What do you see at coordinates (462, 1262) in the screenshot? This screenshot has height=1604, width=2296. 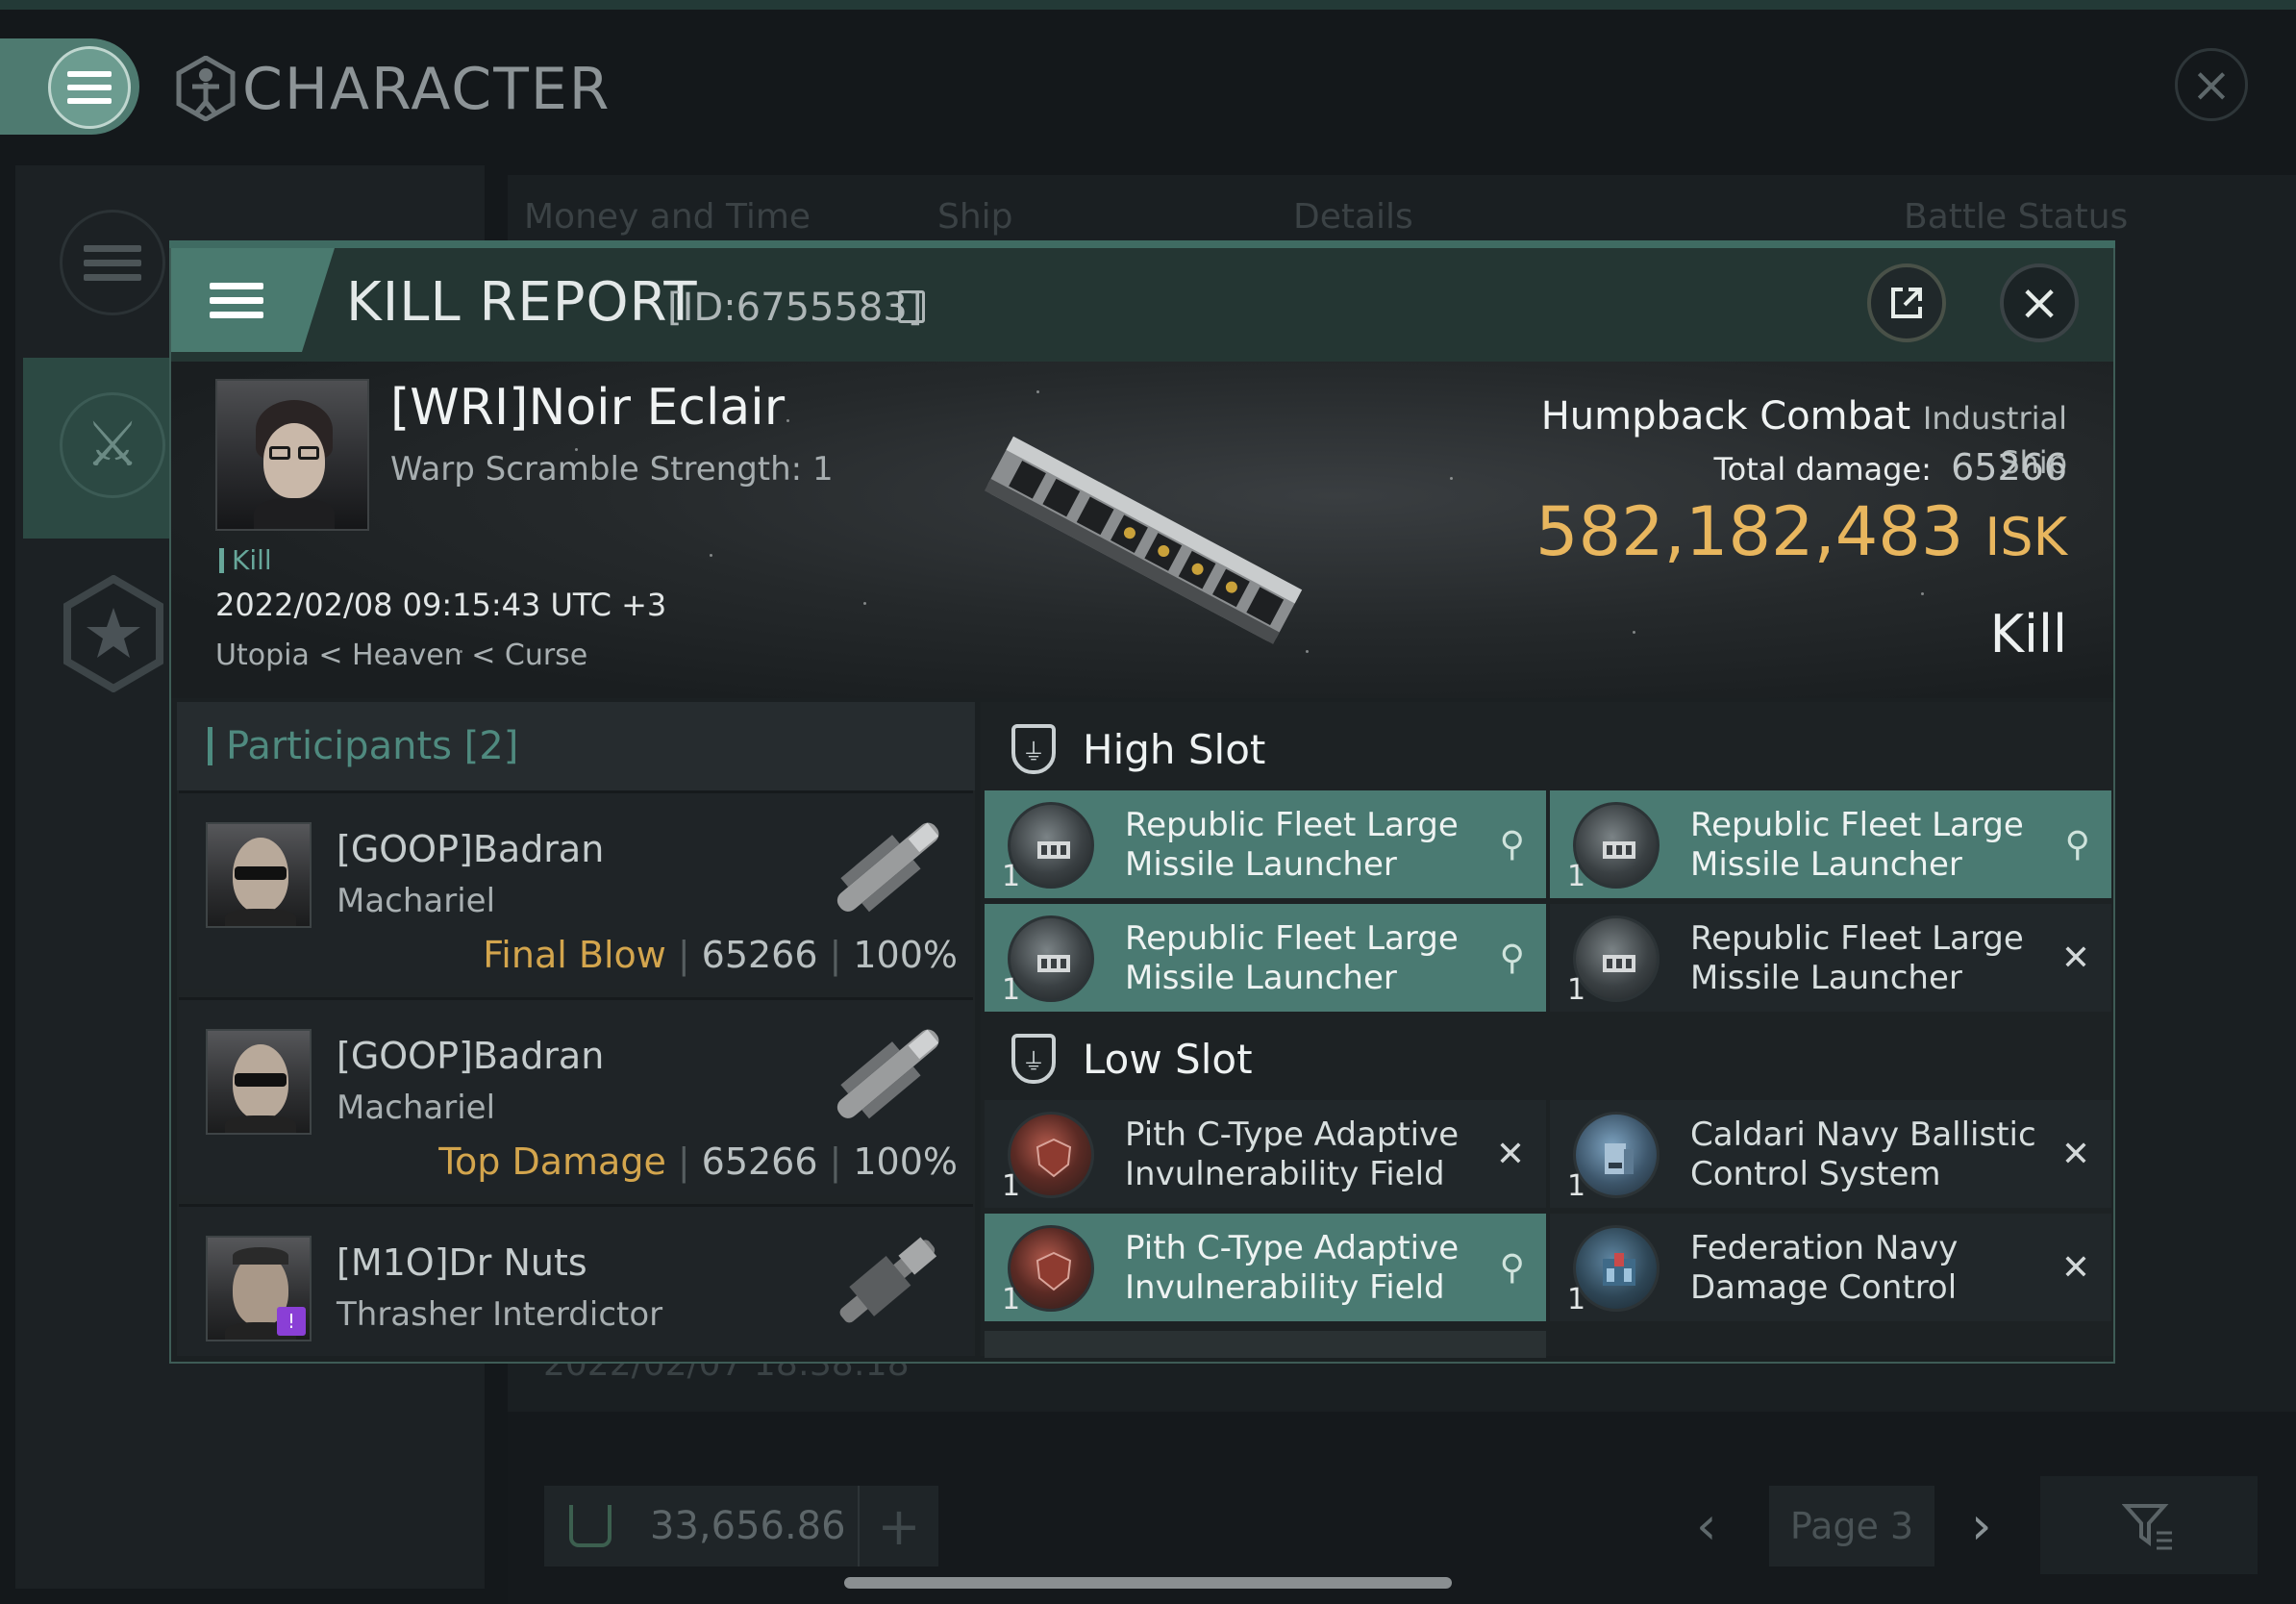 I see `participant-name: [M1O]Dr Nuts` at bounding box center [462, 1262].